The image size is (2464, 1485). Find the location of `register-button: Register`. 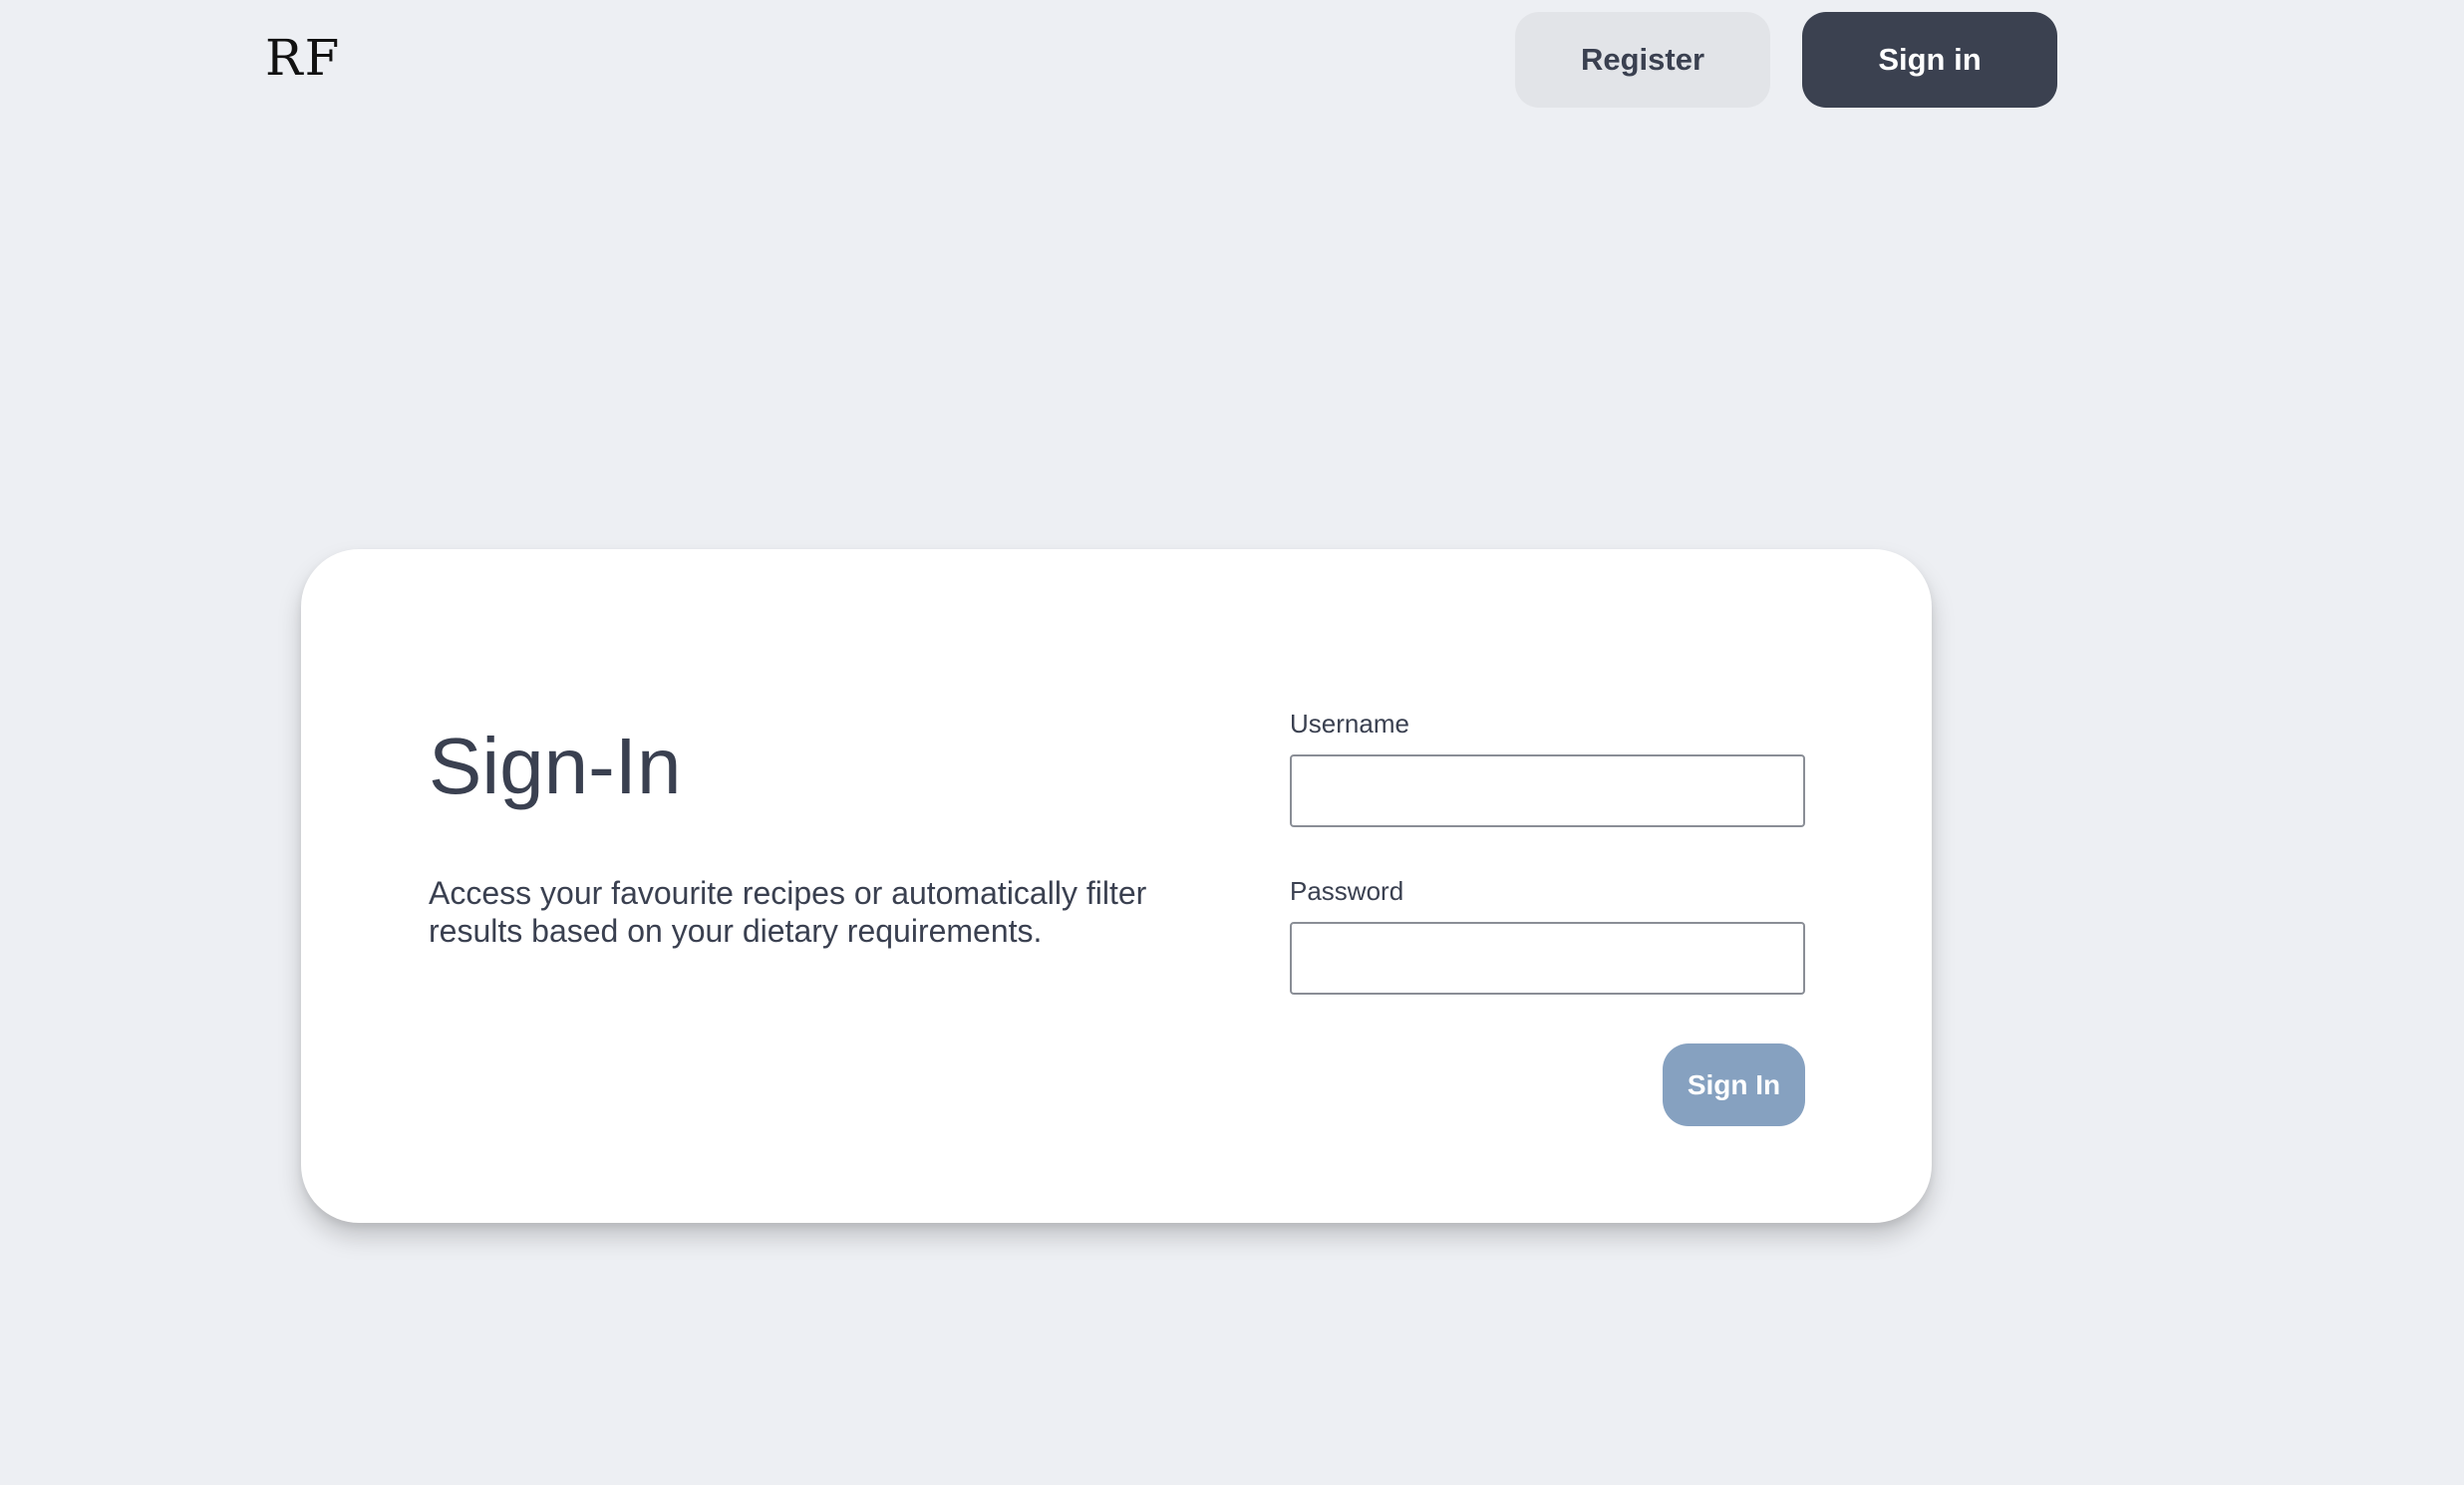

register-button: Register is located at coordinates (1642, 60).